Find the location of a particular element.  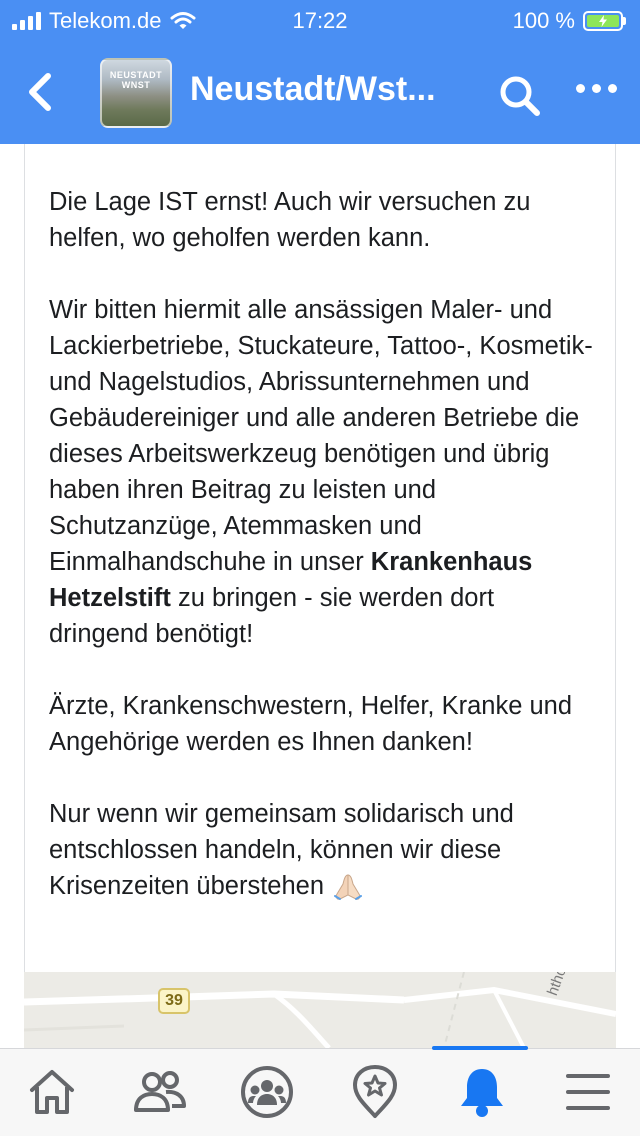

map-roads is located at coordinates (320, 1010).